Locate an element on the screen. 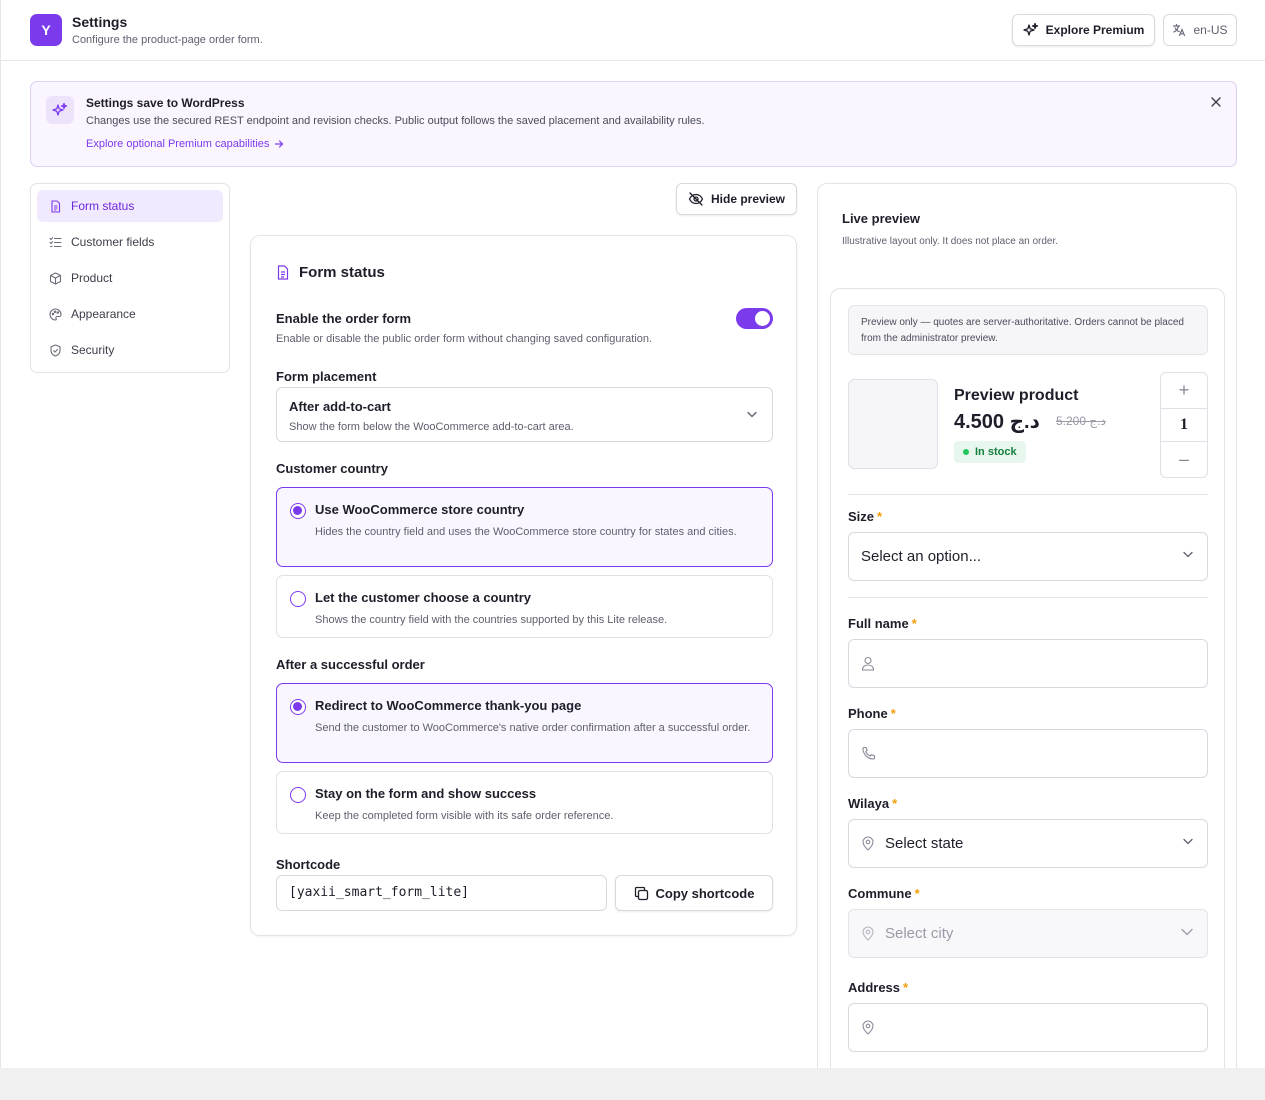 The image size is (1265, 1100). product-name: Preview product is located at coordinates (1016, 395).